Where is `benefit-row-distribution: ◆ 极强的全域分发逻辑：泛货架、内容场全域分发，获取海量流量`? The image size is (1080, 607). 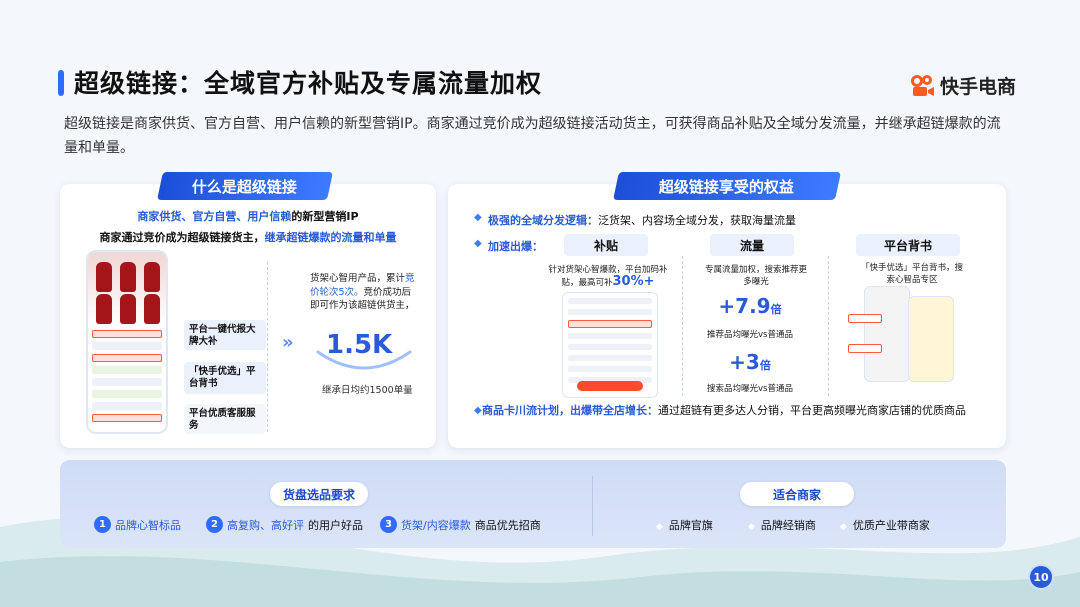
benefit-row-distribution: ◆ 极强的全域分发逻辑：泛货架、内容场全域分发，获取海量流量 is located at coordinates (635, 220).